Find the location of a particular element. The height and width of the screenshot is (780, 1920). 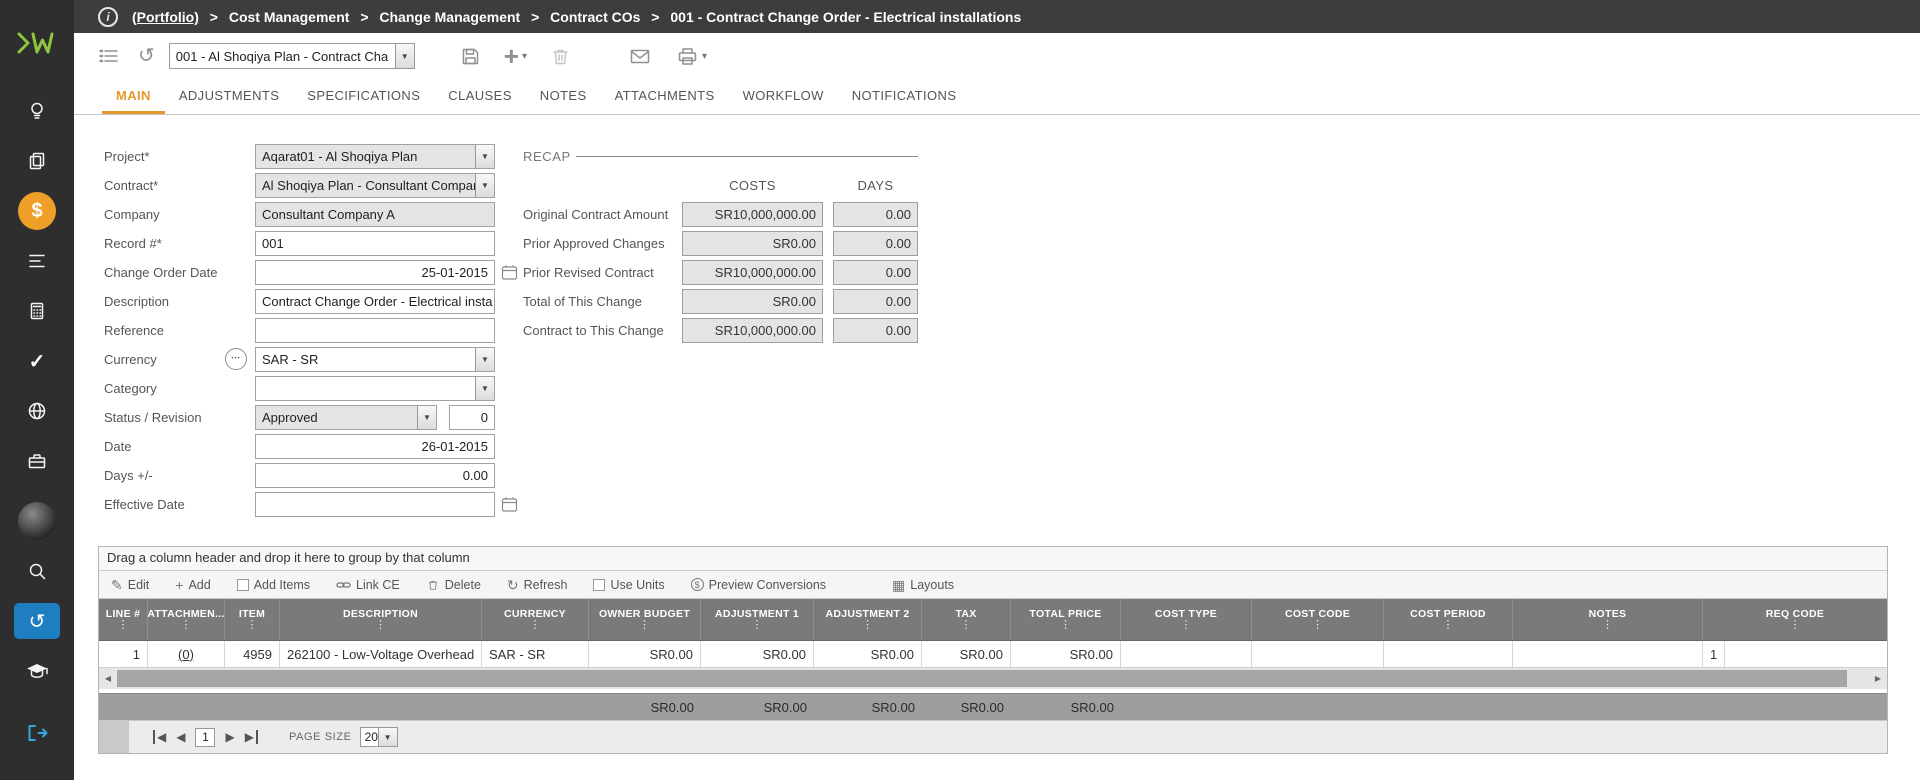

info-icon: i is located at coordinates (108, 16).